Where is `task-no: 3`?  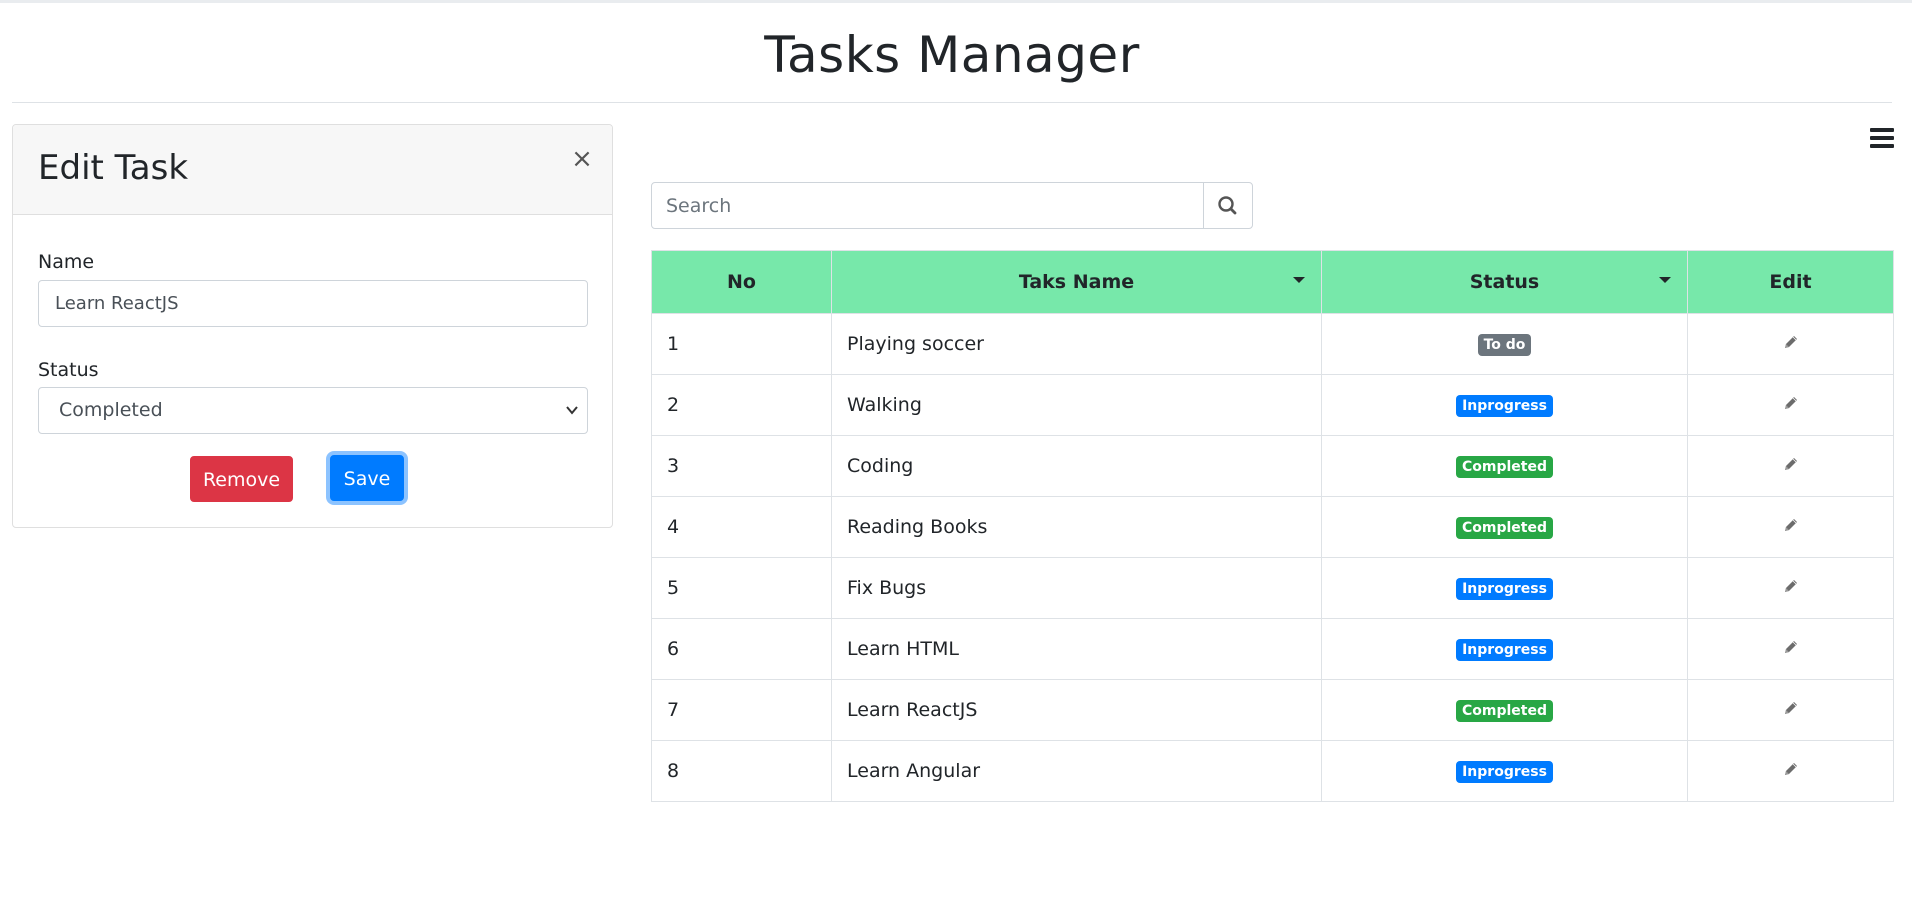
task-no: 3 is located at coordinates (741, 466).